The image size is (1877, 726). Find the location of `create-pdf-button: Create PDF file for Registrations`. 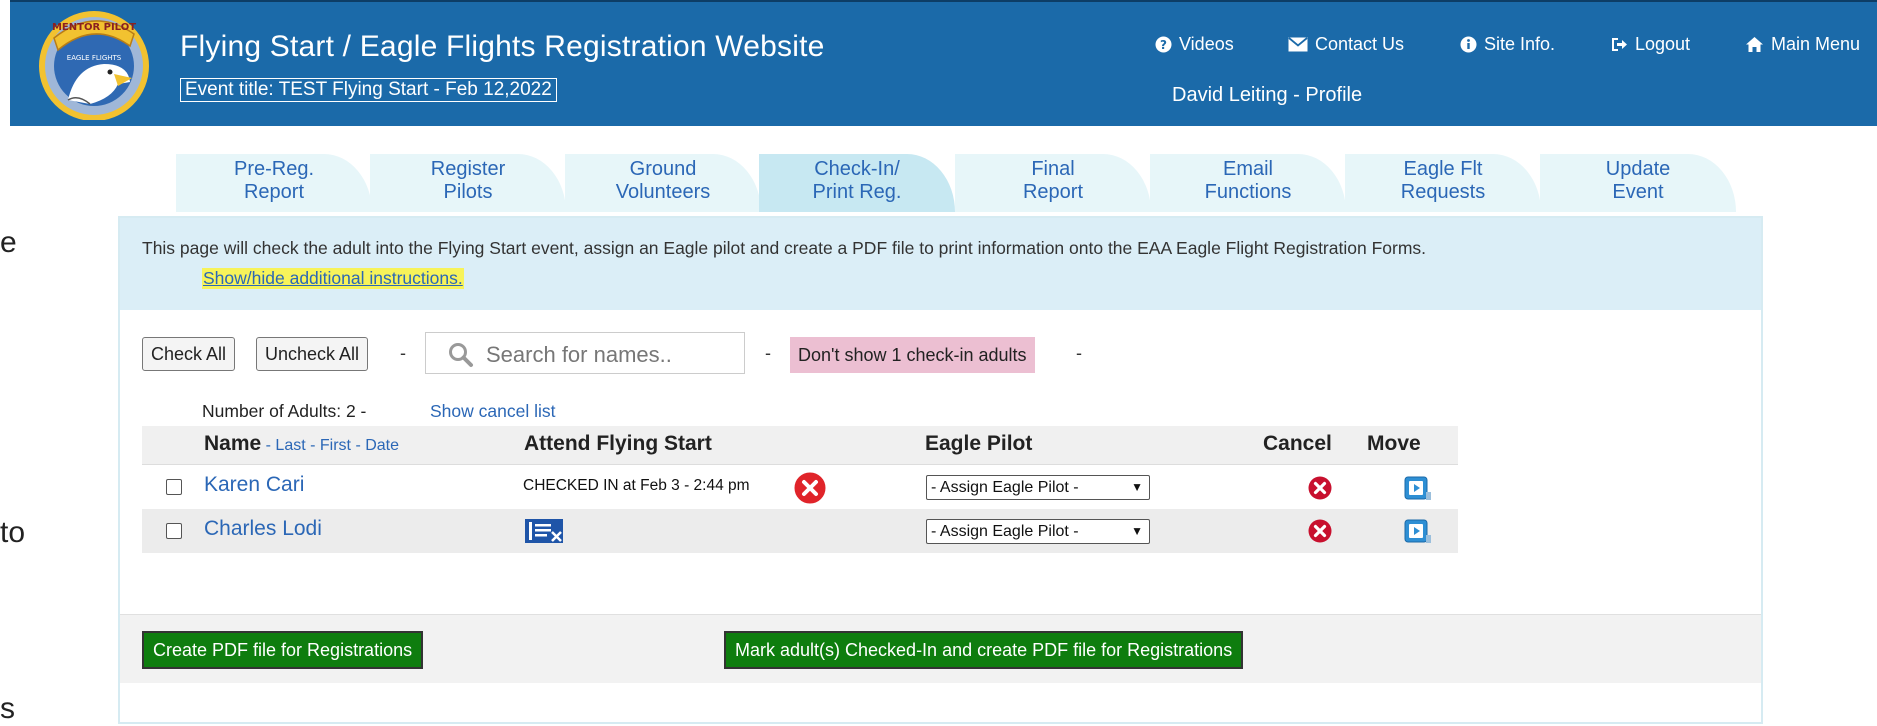

create-pdf-button: Create PDF file for Registrations is located at coordinates (283, 650).